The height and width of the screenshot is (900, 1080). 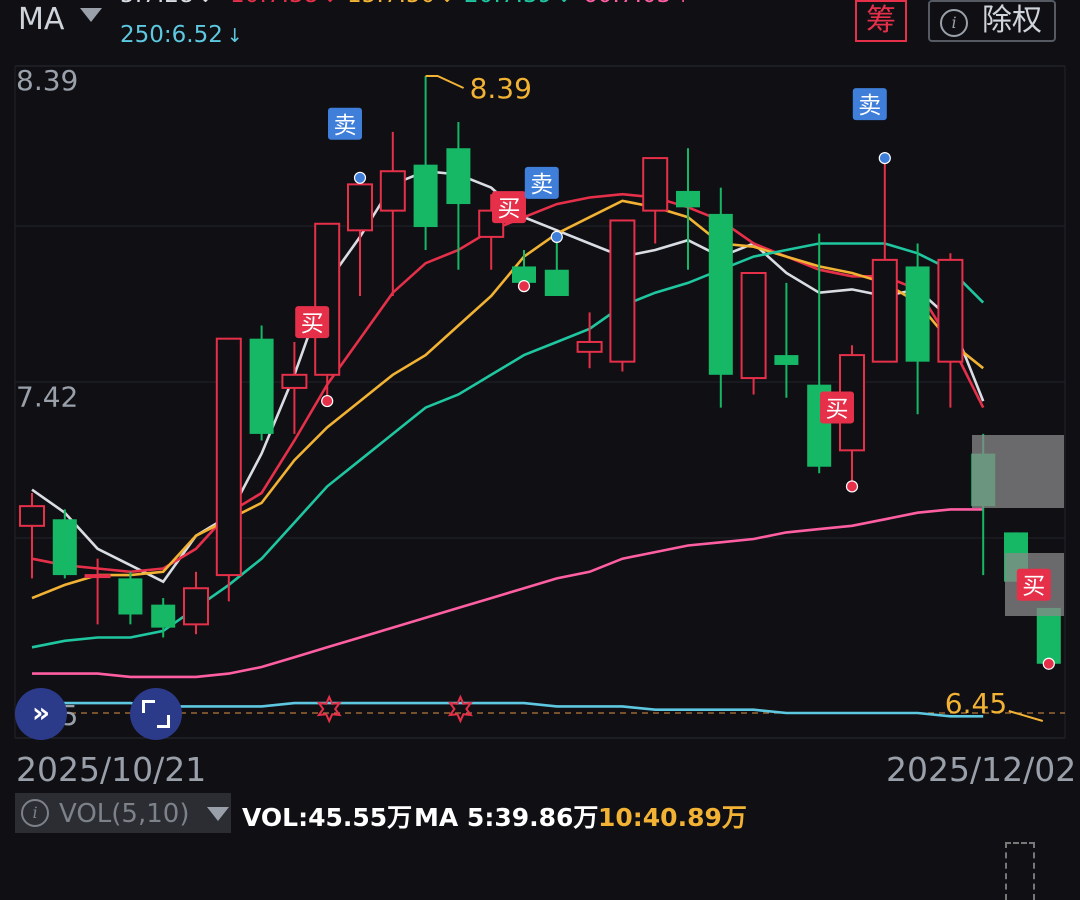 I want to click on double-chevron-right-icon: », so click(x=41, y=712).